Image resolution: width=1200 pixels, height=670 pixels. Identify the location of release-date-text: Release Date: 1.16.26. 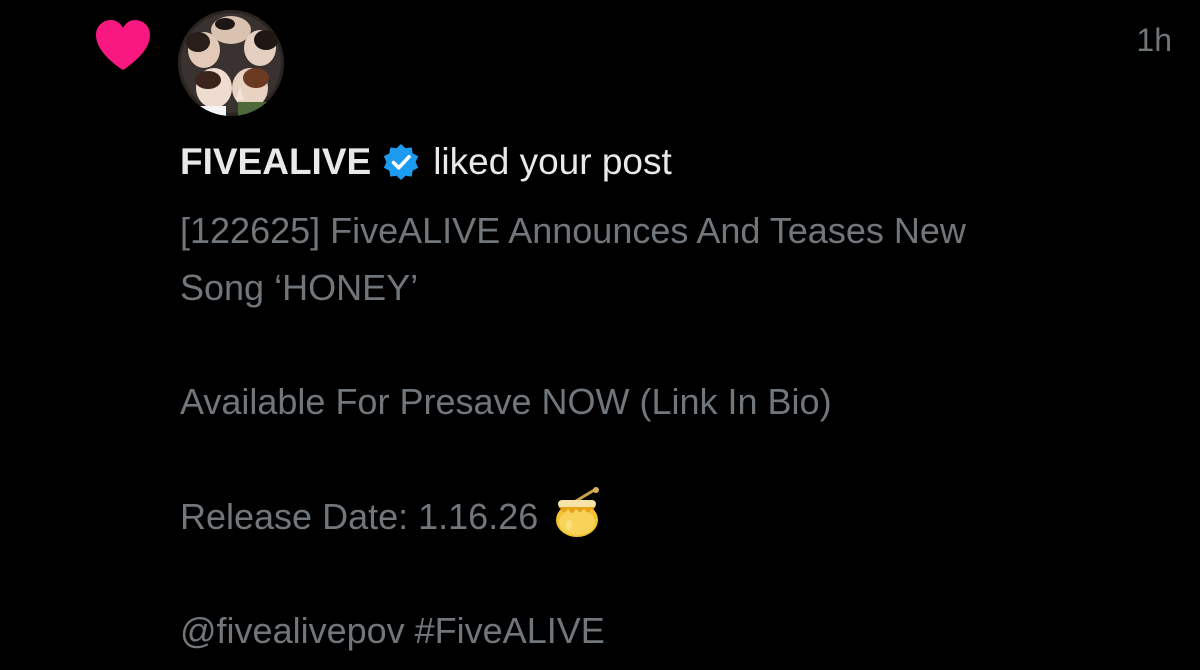
(359, 516).